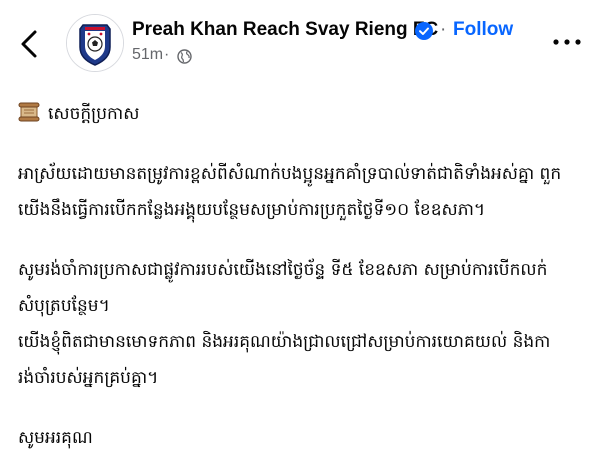  What do you see at coordinates (285, 30) in the screenshot?
I see `page-name-link: Preah Khan Reach Svay Rieng FC` at bounding box center [285, 30].